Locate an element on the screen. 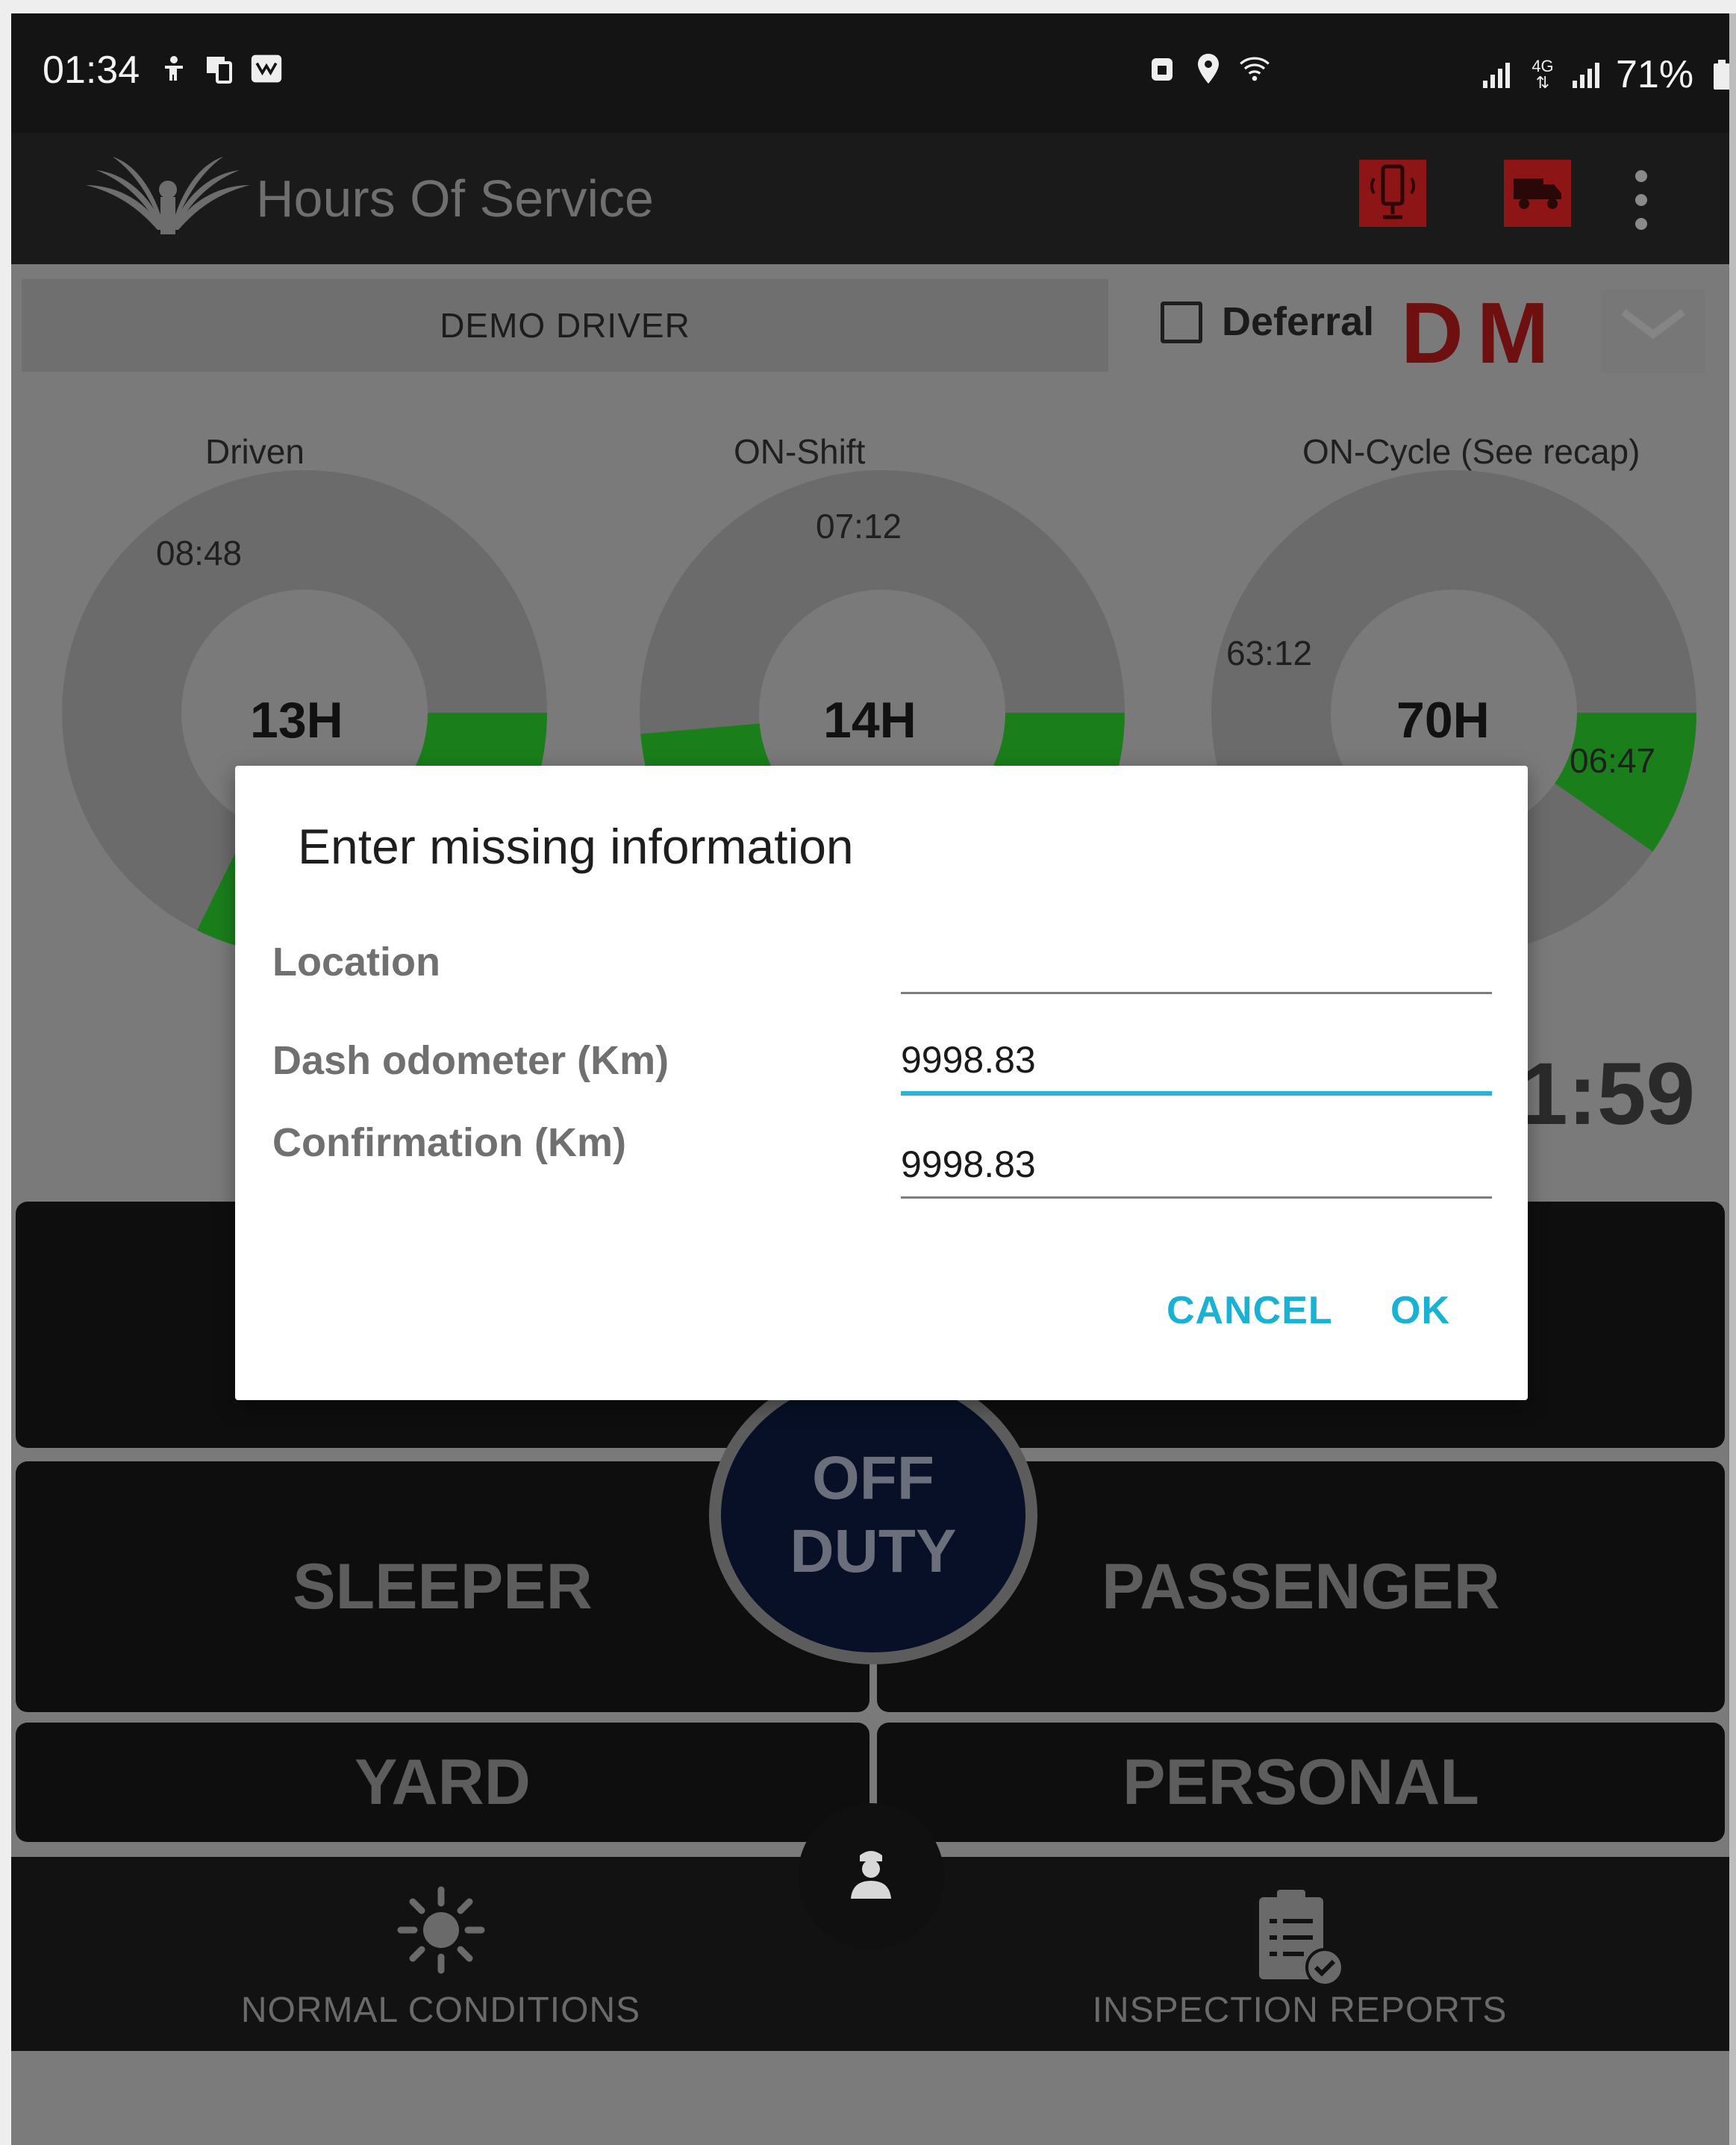  confirmation-input is located at coordinates (1197, 1165).